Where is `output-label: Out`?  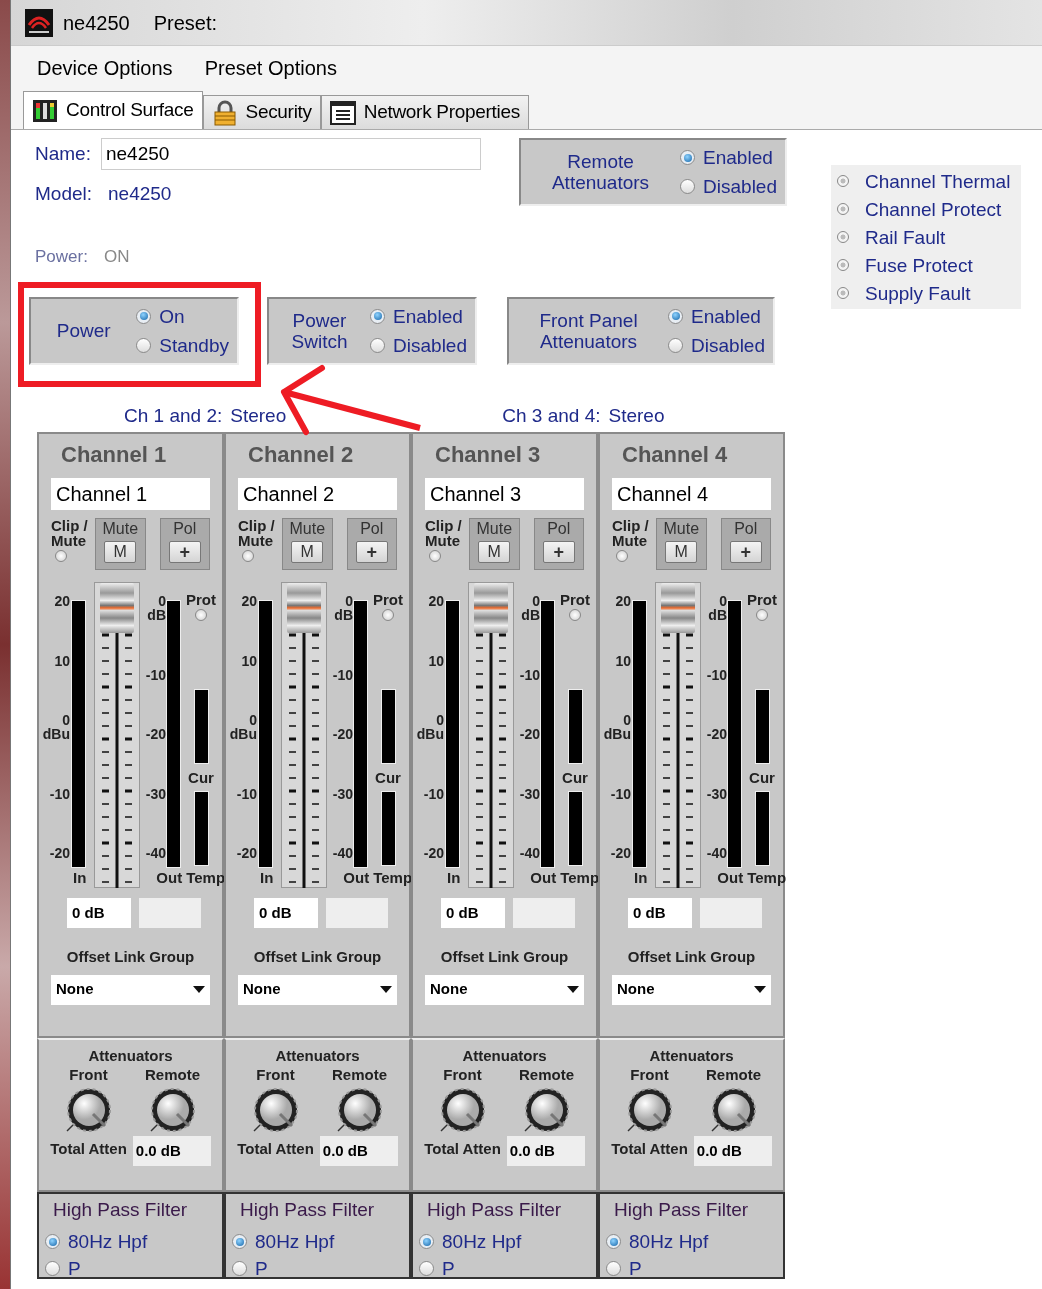
output-label: Out is located at coordinates (730, 879).